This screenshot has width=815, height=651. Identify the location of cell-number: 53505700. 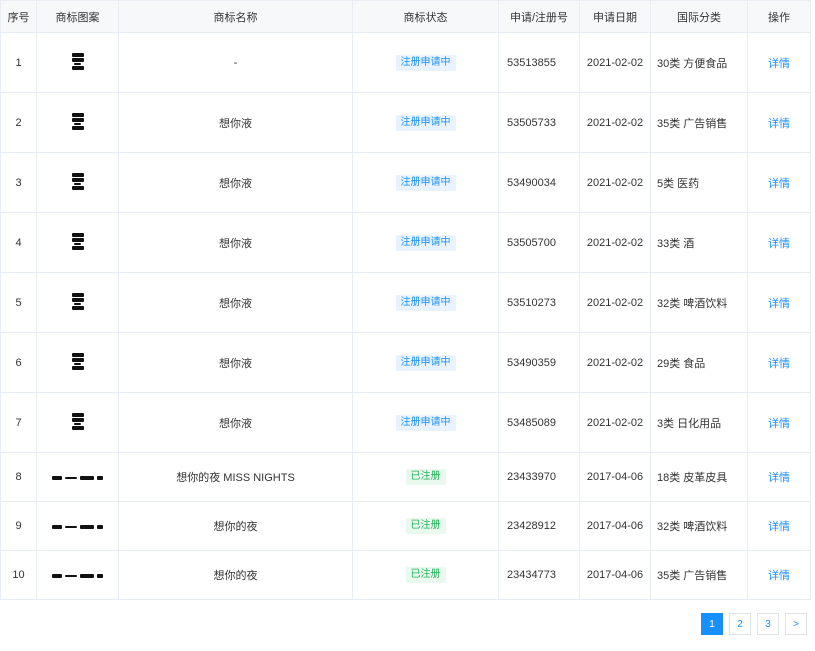
(539, 242).